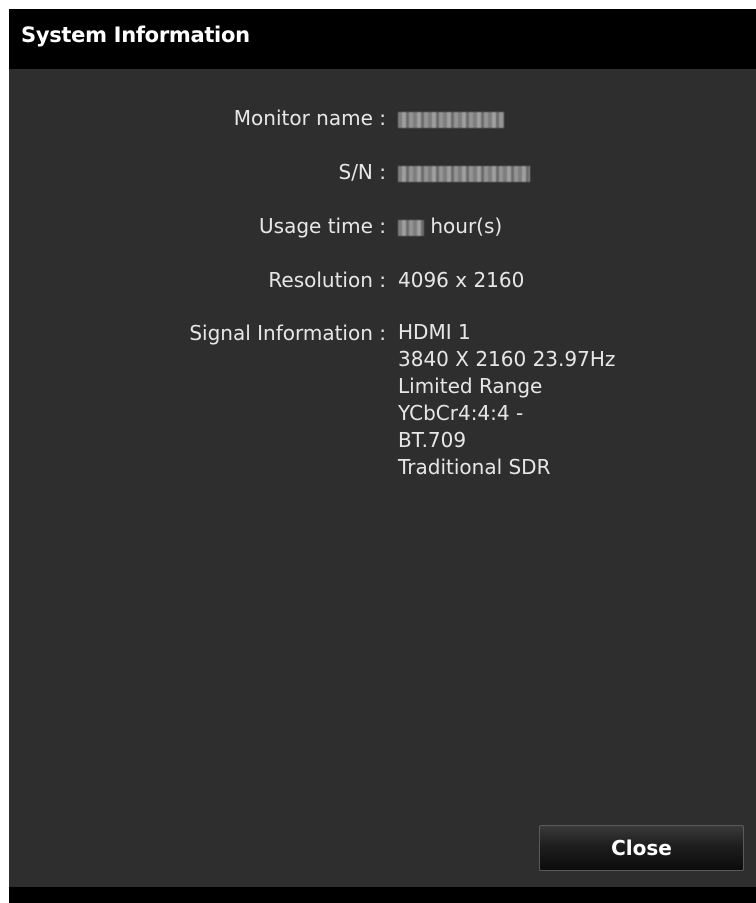 This screenshot has width=756, height=903. I want to click on monitor-name-label: Monitor name :, so click(309, 118).